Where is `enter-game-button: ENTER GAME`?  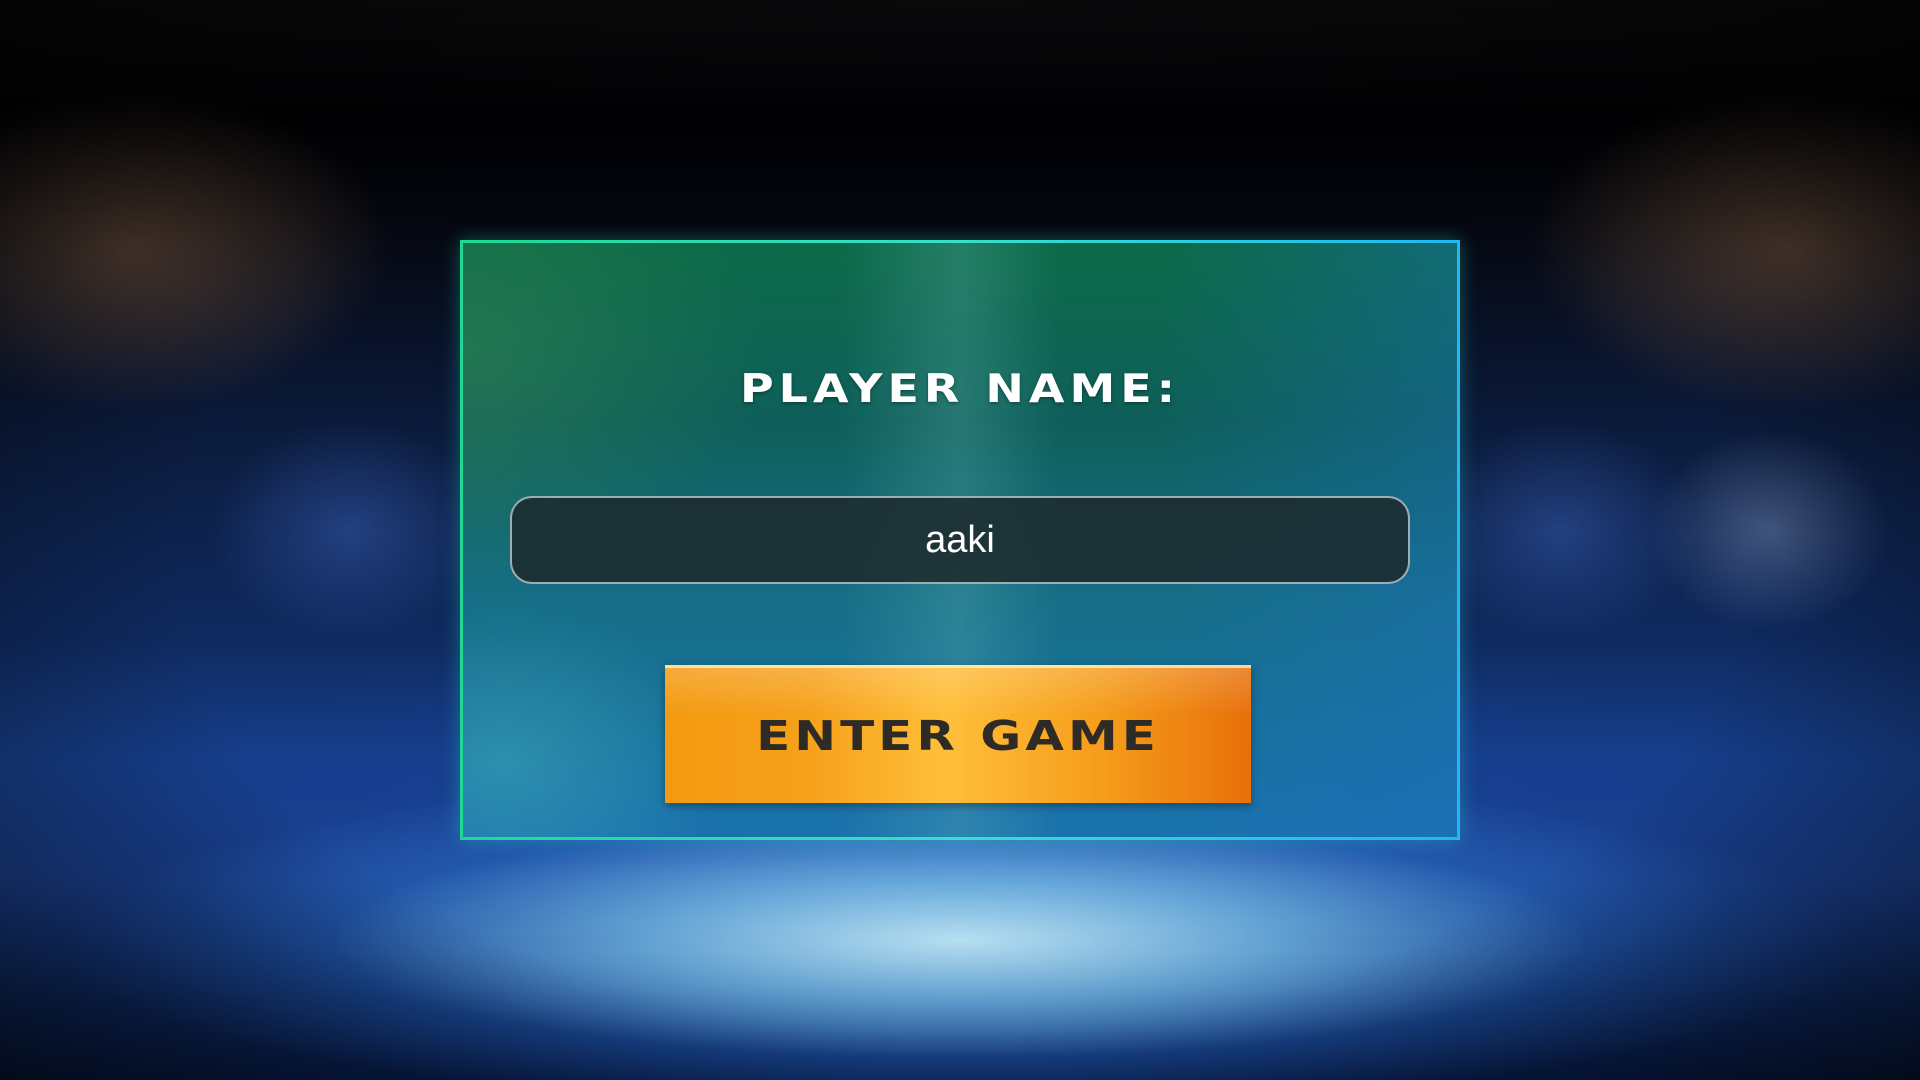 enter-game-button: ENTER GAME is located at coordinates (958, 734).